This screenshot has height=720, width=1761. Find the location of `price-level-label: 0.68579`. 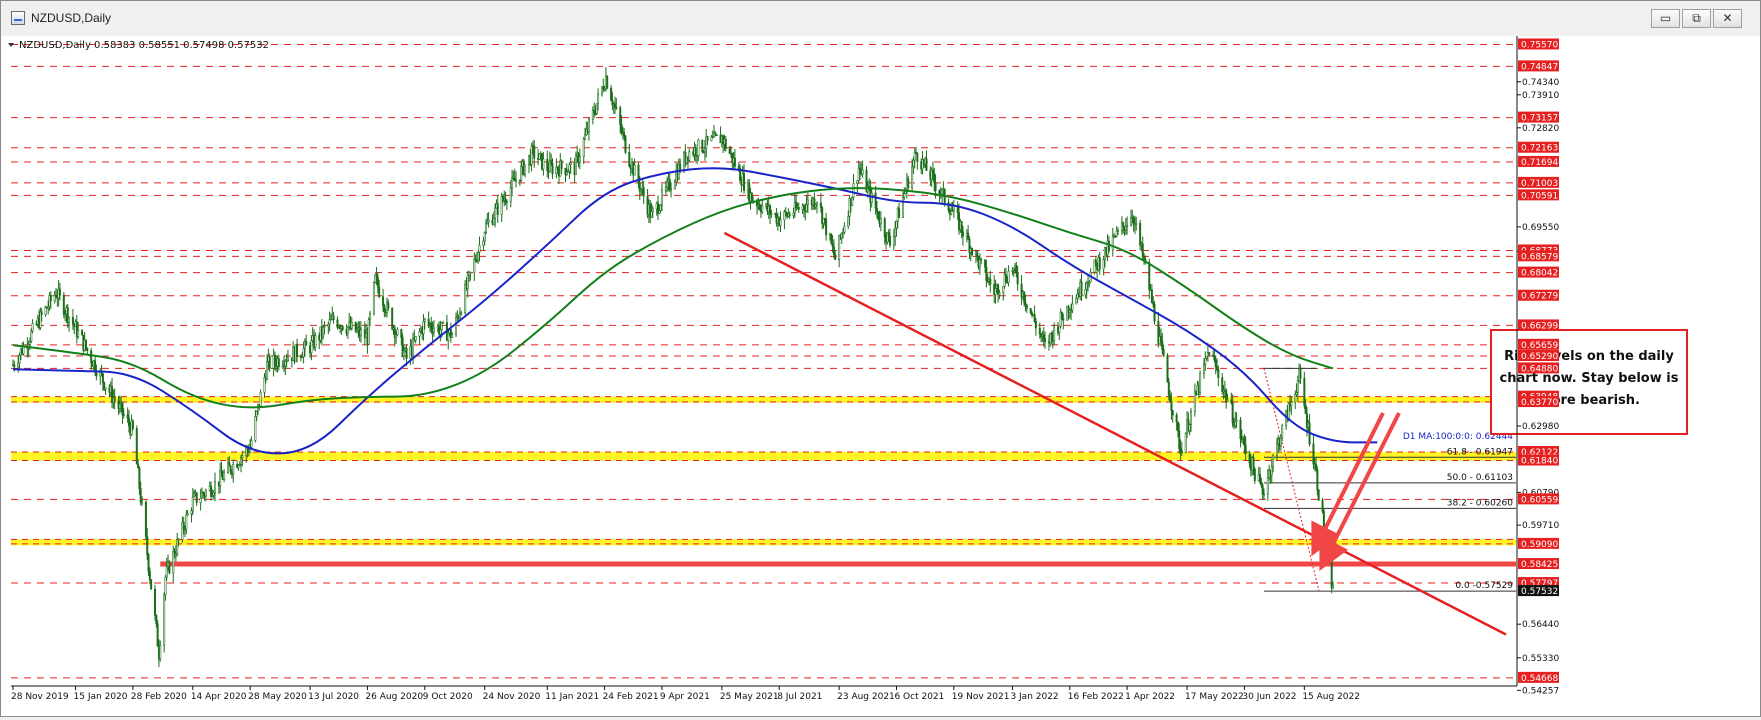

price-level-label: 0.68579 is located at coordinates (1539, 257).